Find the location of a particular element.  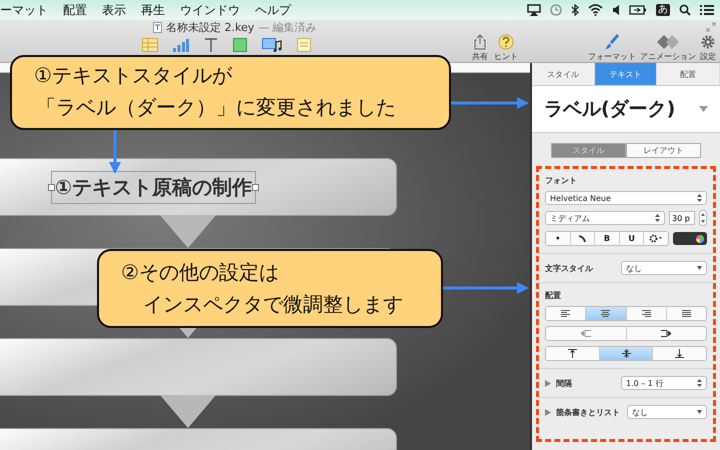

media-icon is located at coordinates (272, 45).